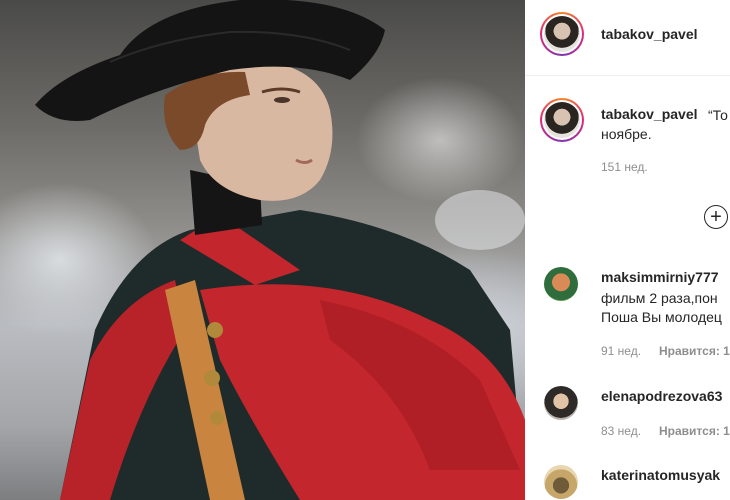 The width and height of the screenshot is (730, 500). I want to click on caption-username: tabakov_pavel, so click(649, 114).